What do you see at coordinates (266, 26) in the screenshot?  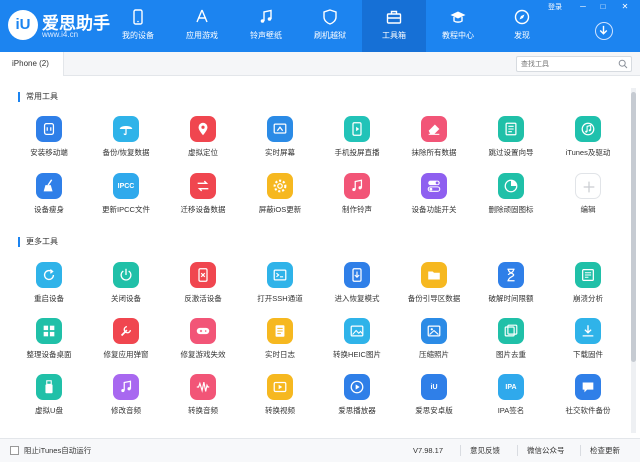 I see `nav-tab-2: 铃声壁纸` at bounding box center [266, 26].